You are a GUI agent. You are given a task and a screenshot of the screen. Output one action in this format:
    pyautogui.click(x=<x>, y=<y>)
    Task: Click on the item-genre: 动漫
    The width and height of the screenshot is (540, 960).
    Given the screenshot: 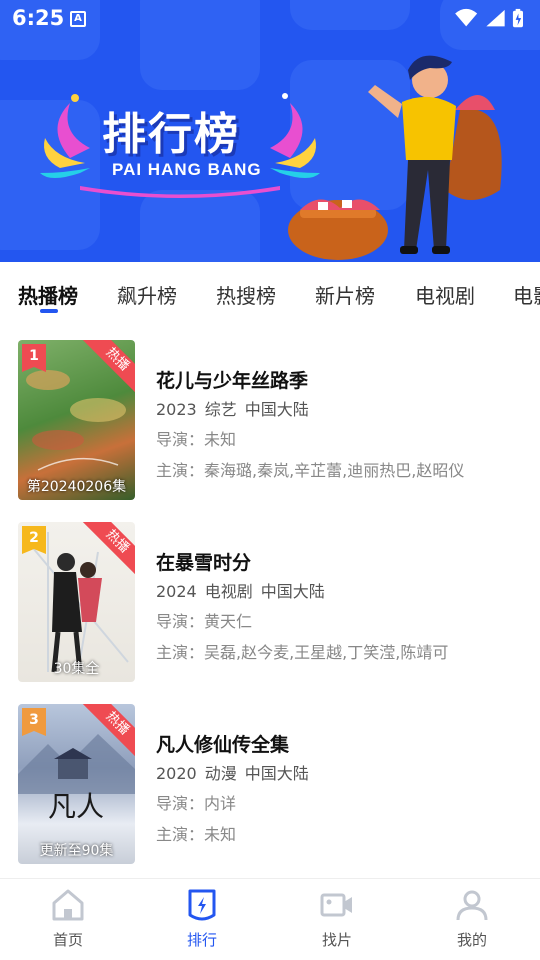 What is the action you would take?
    pyautogui.click(x=220, y=773)
    